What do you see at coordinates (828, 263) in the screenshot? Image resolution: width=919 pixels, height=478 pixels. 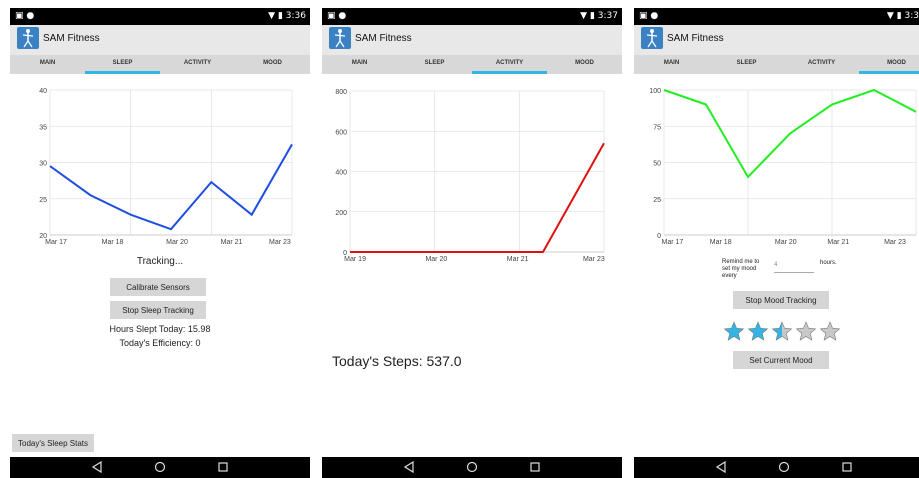 I see `hours-label: hours.` at bounding box center [828, 263].